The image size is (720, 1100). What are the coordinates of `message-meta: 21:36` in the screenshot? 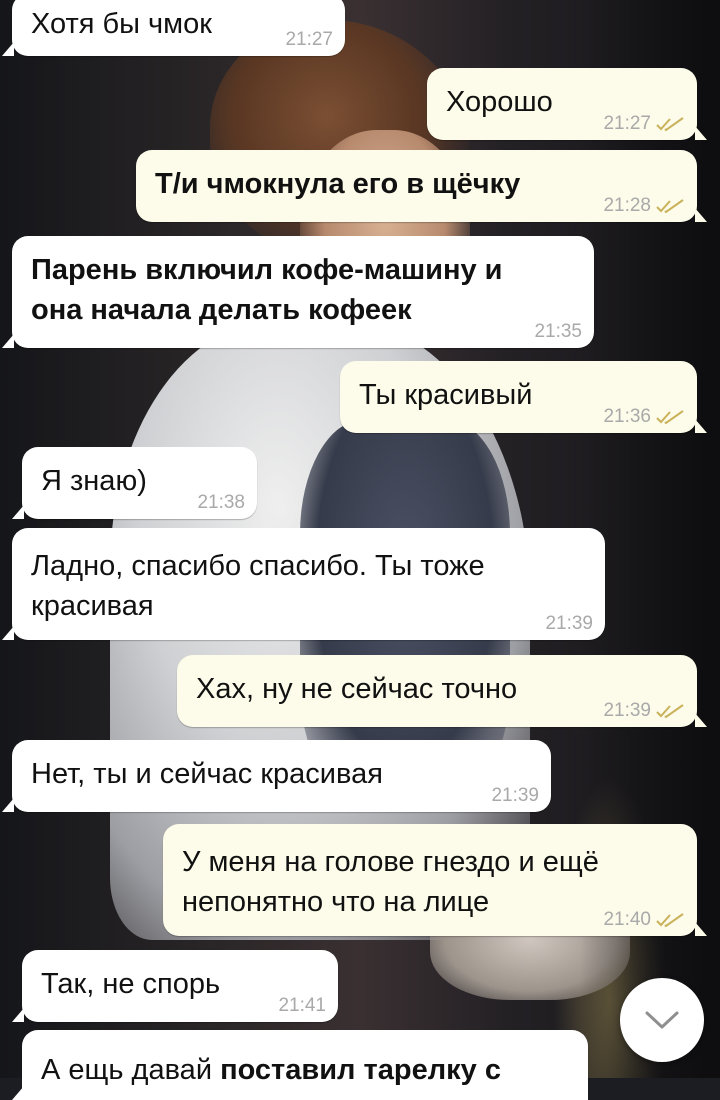 It's located at (644, 417).